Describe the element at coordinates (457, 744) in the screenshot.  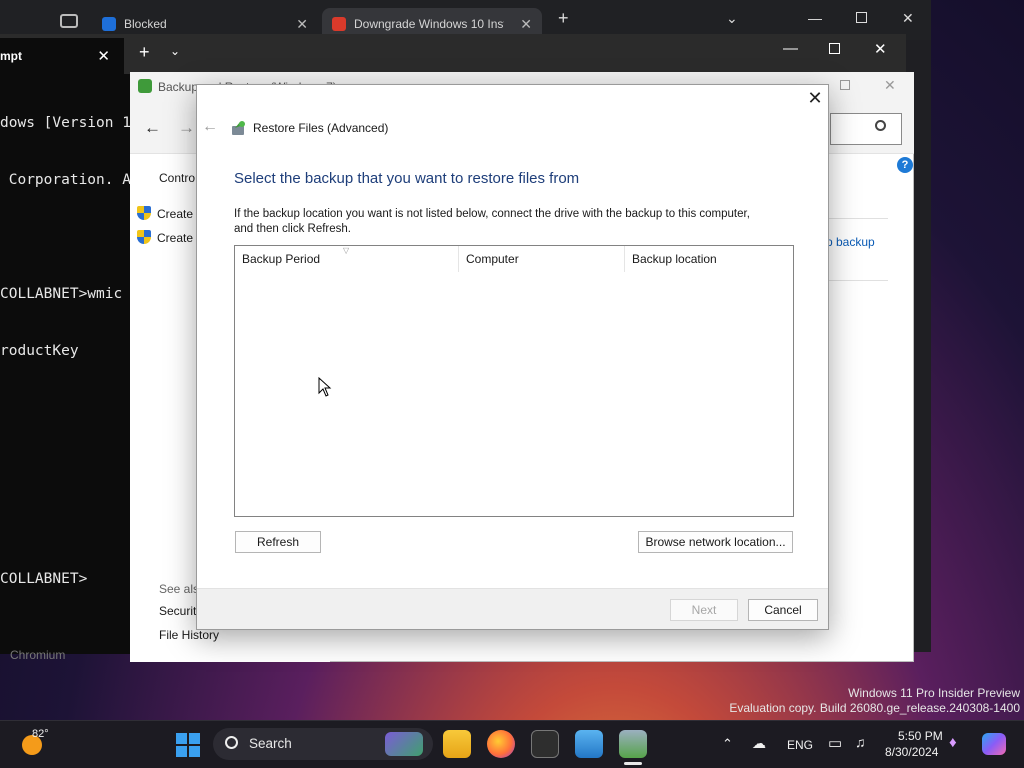
I see `file-explorer-icon` at that location.